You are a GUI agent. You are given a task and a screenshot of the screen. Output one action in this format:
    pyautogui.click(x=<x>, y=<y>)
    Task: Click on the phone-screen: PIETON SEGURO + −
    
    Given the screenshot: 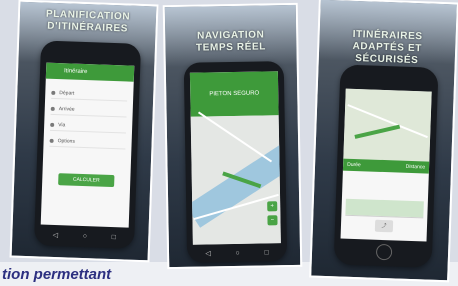 What is the action you would take?
    pyautogui.click(x=235, y=158)
    